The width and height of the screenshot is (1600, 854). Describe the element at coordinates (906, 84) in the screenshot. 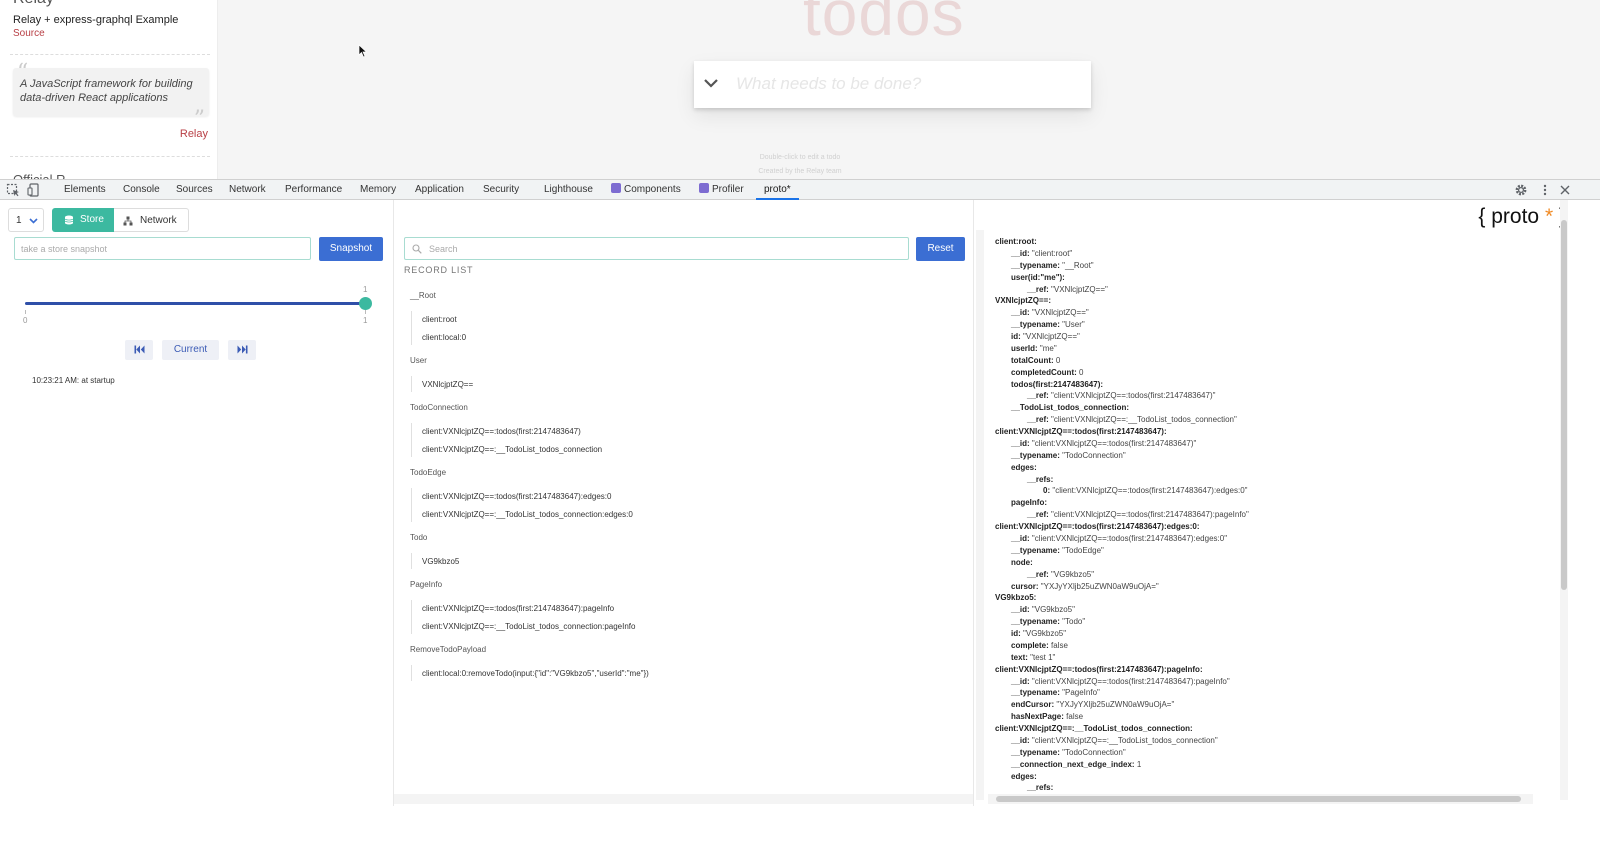

I see `new-todo-input` at that location.